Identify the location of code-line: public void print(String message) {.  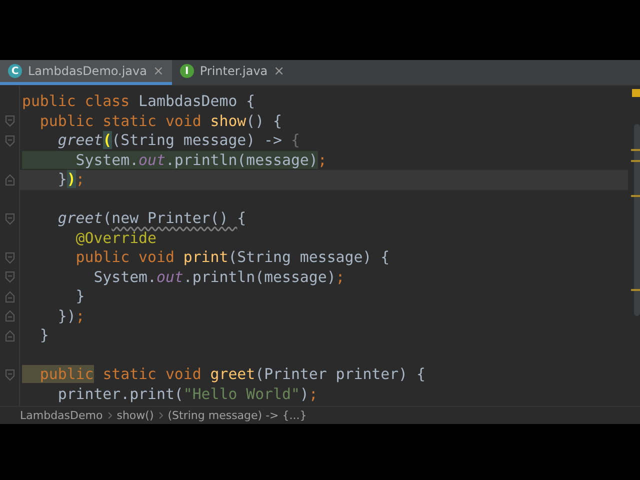
(232, 258).